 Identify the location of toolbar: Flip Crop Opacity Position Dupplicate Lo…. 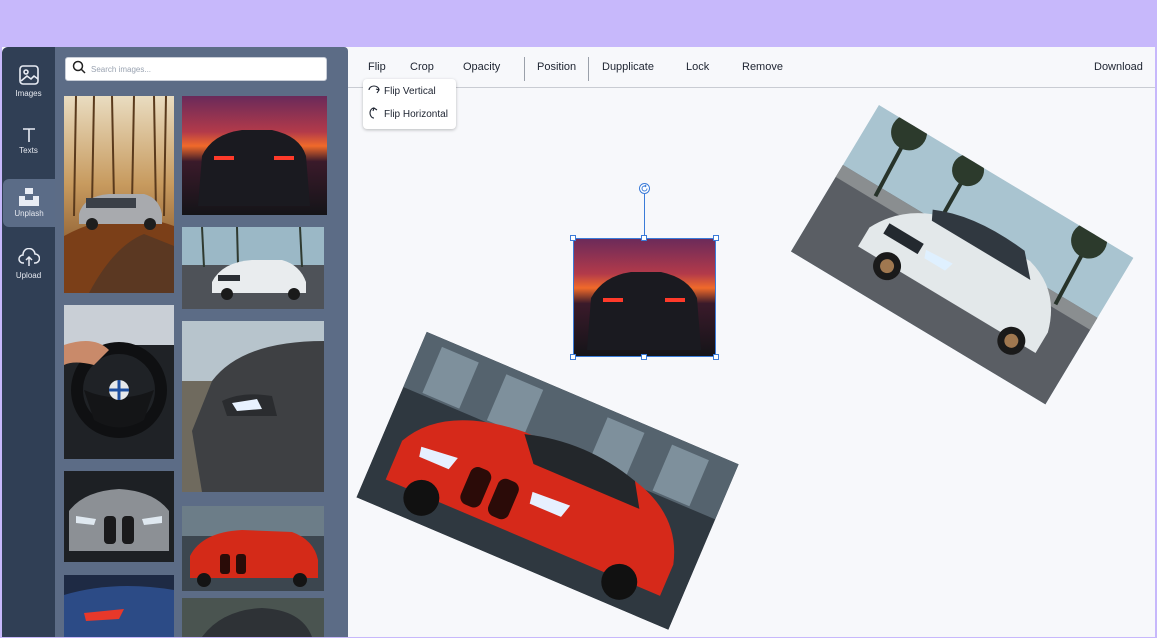
(751, 67).